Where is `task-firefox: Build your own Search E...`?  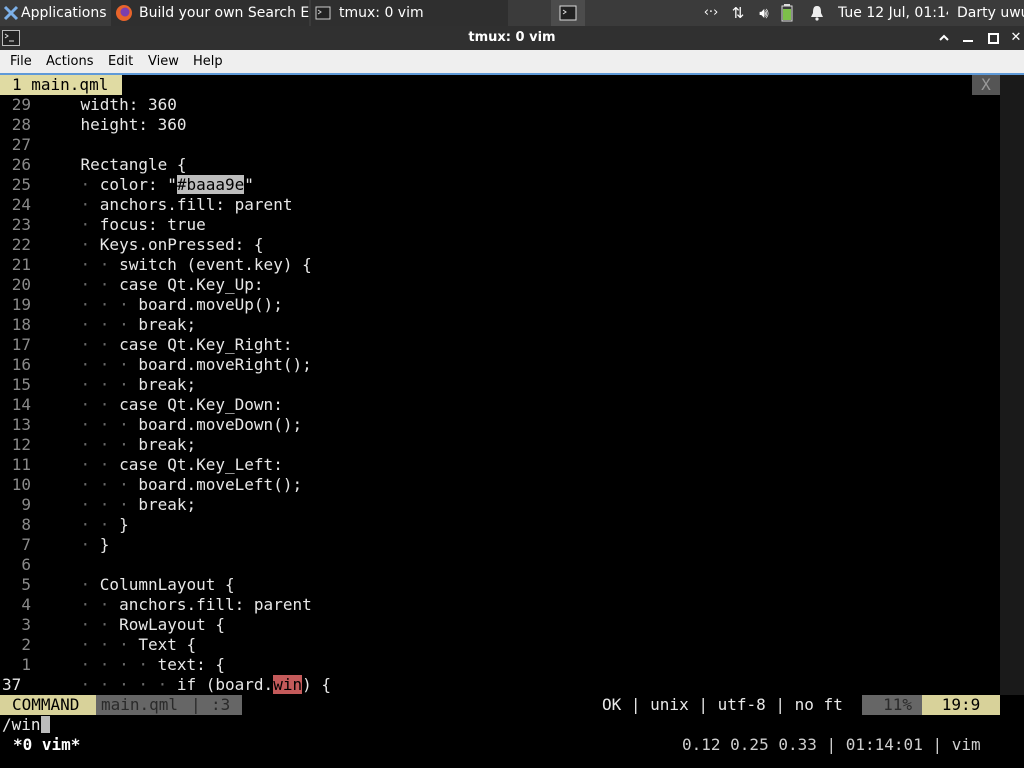 task-firefox: Build your own Search E... is located at coordinates (210, 13).